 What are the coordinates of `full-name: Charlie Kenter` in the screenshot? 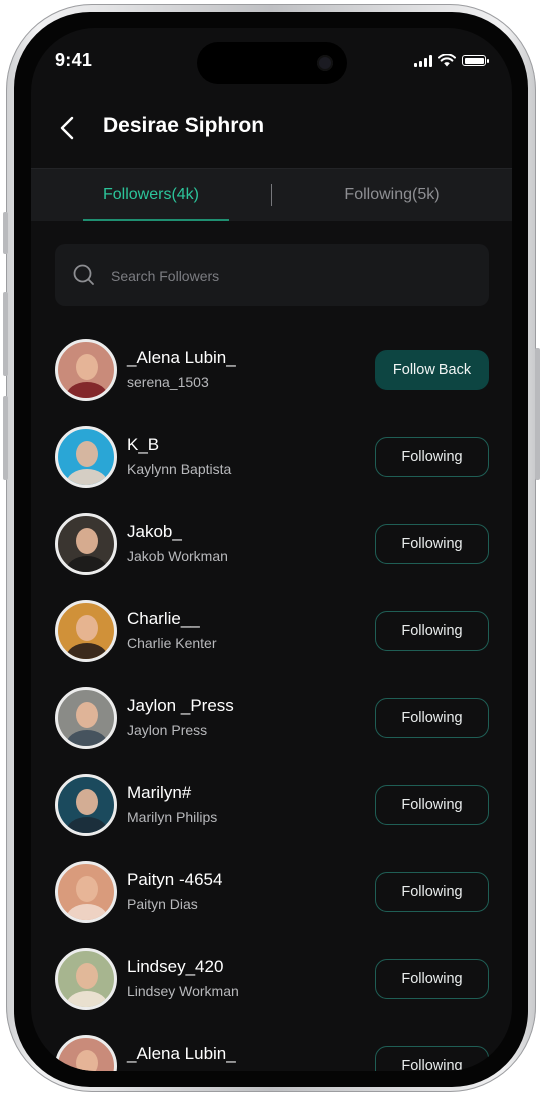 It's located at (172, 643).